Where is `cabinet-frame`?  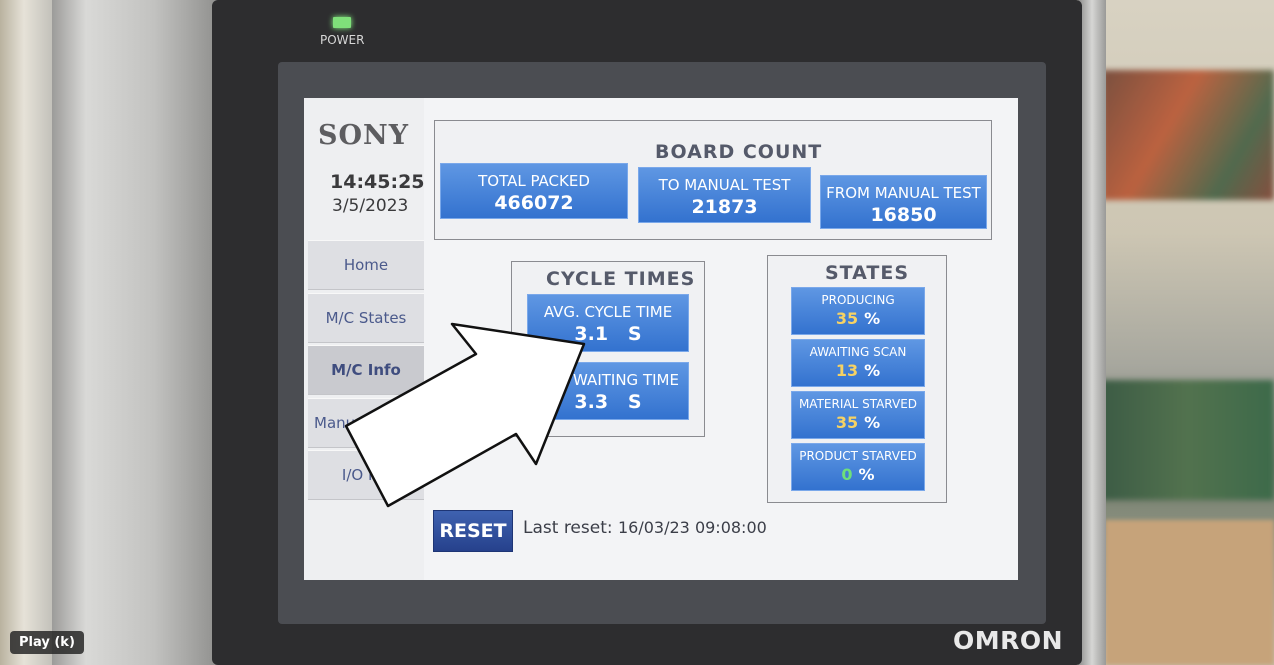 cabinet-frame is located at coordinates (137, 332).